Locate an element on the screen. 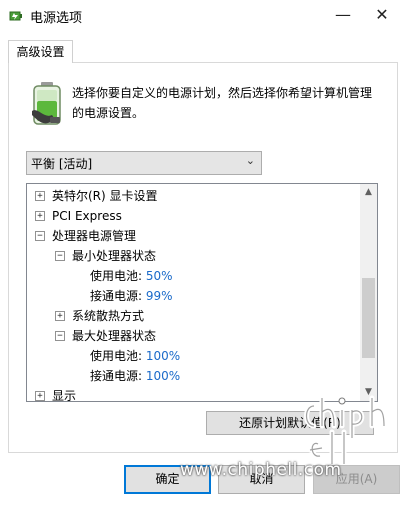  vertical-scrollbar: ▲ ▼ is located at coordinates (368, 292).